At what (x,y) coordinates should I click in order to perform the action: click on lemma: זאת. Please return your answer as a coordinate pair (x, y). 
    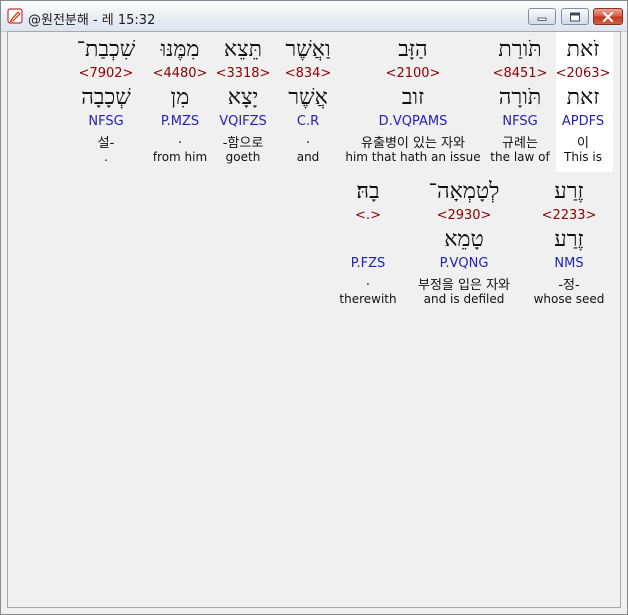
    Looking at the image, I should click on (583, 97).